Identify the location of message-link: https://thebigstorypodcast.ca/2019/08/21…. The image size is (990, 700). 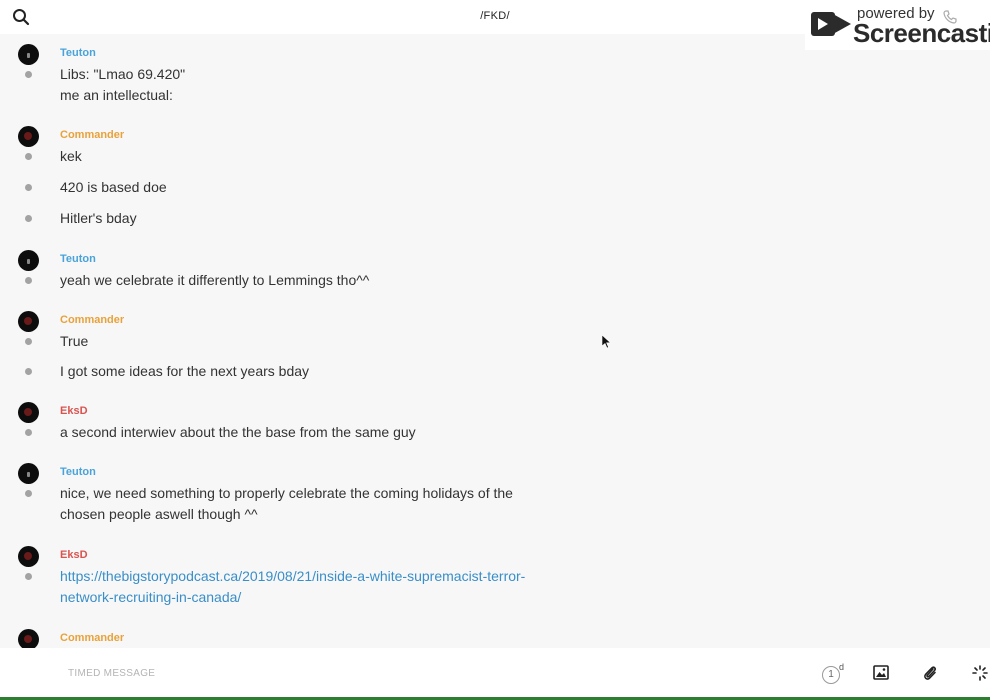
(292, 576).